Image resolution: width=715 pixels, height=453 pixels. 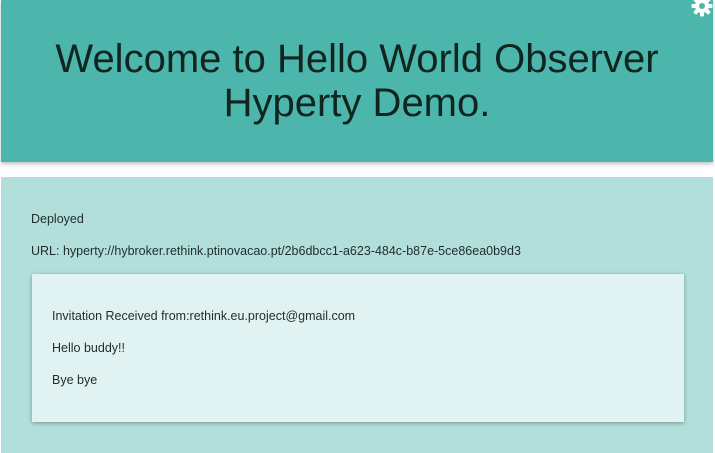 I want to click on deployed-status: Deployed, so click(x=57, y=219).